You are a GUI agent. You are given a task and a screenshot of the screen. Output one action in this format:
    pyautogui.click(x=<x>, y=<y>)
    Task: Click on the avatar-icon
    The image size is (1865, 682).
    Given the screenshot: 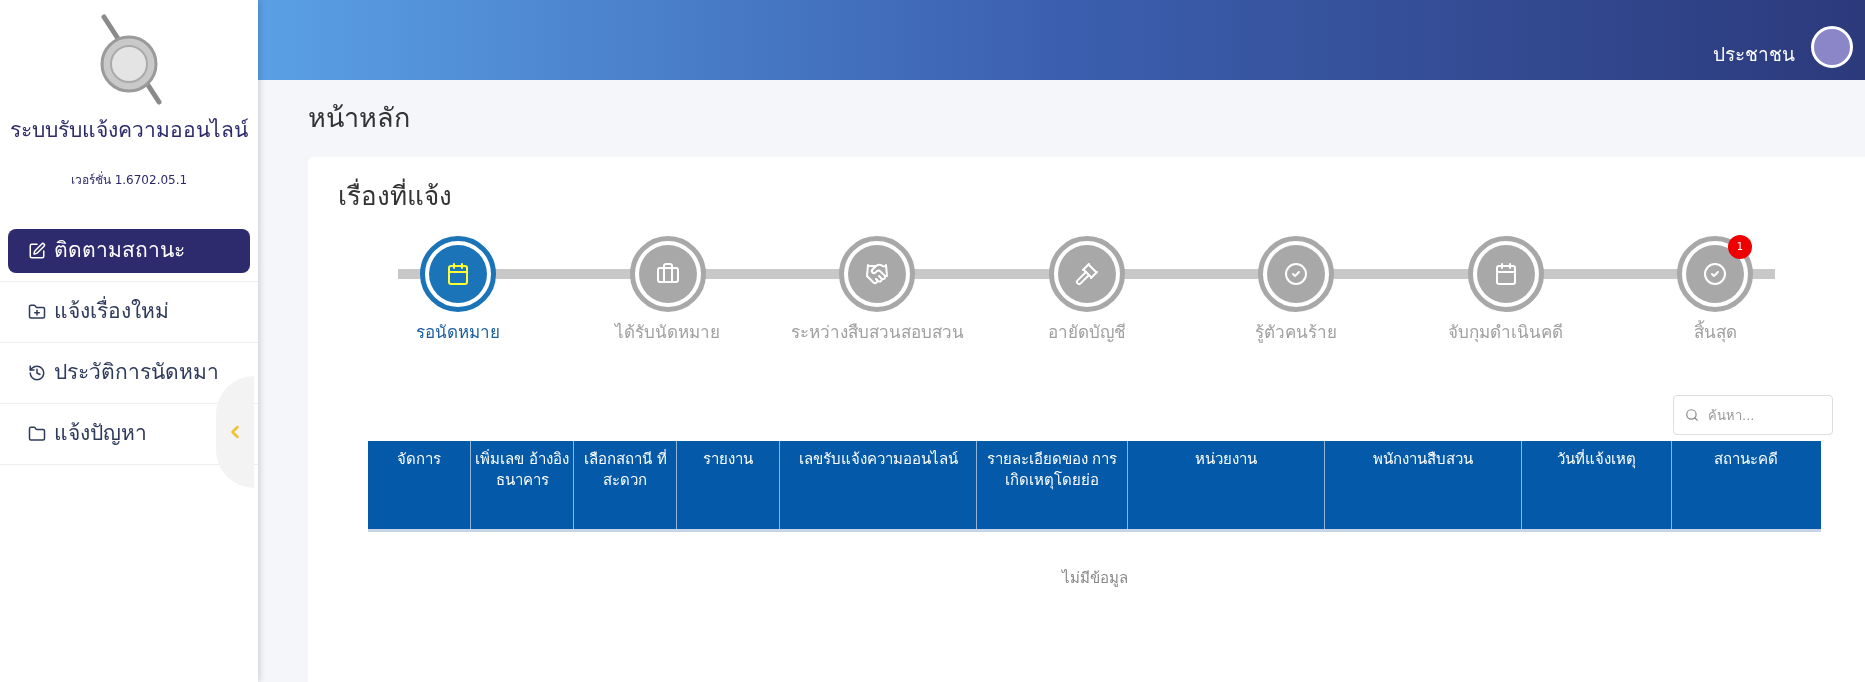 What is the action you would take?
    pyautogui.click(x=1832, y=47)
    